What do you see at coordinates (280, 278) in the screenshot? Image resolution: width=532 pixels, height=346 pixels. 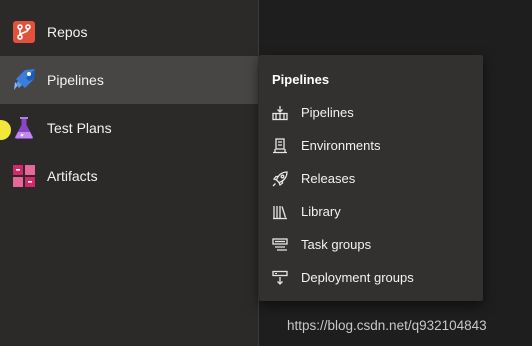 I see `deployment-groups-icon` at bounding box center [280, 278].